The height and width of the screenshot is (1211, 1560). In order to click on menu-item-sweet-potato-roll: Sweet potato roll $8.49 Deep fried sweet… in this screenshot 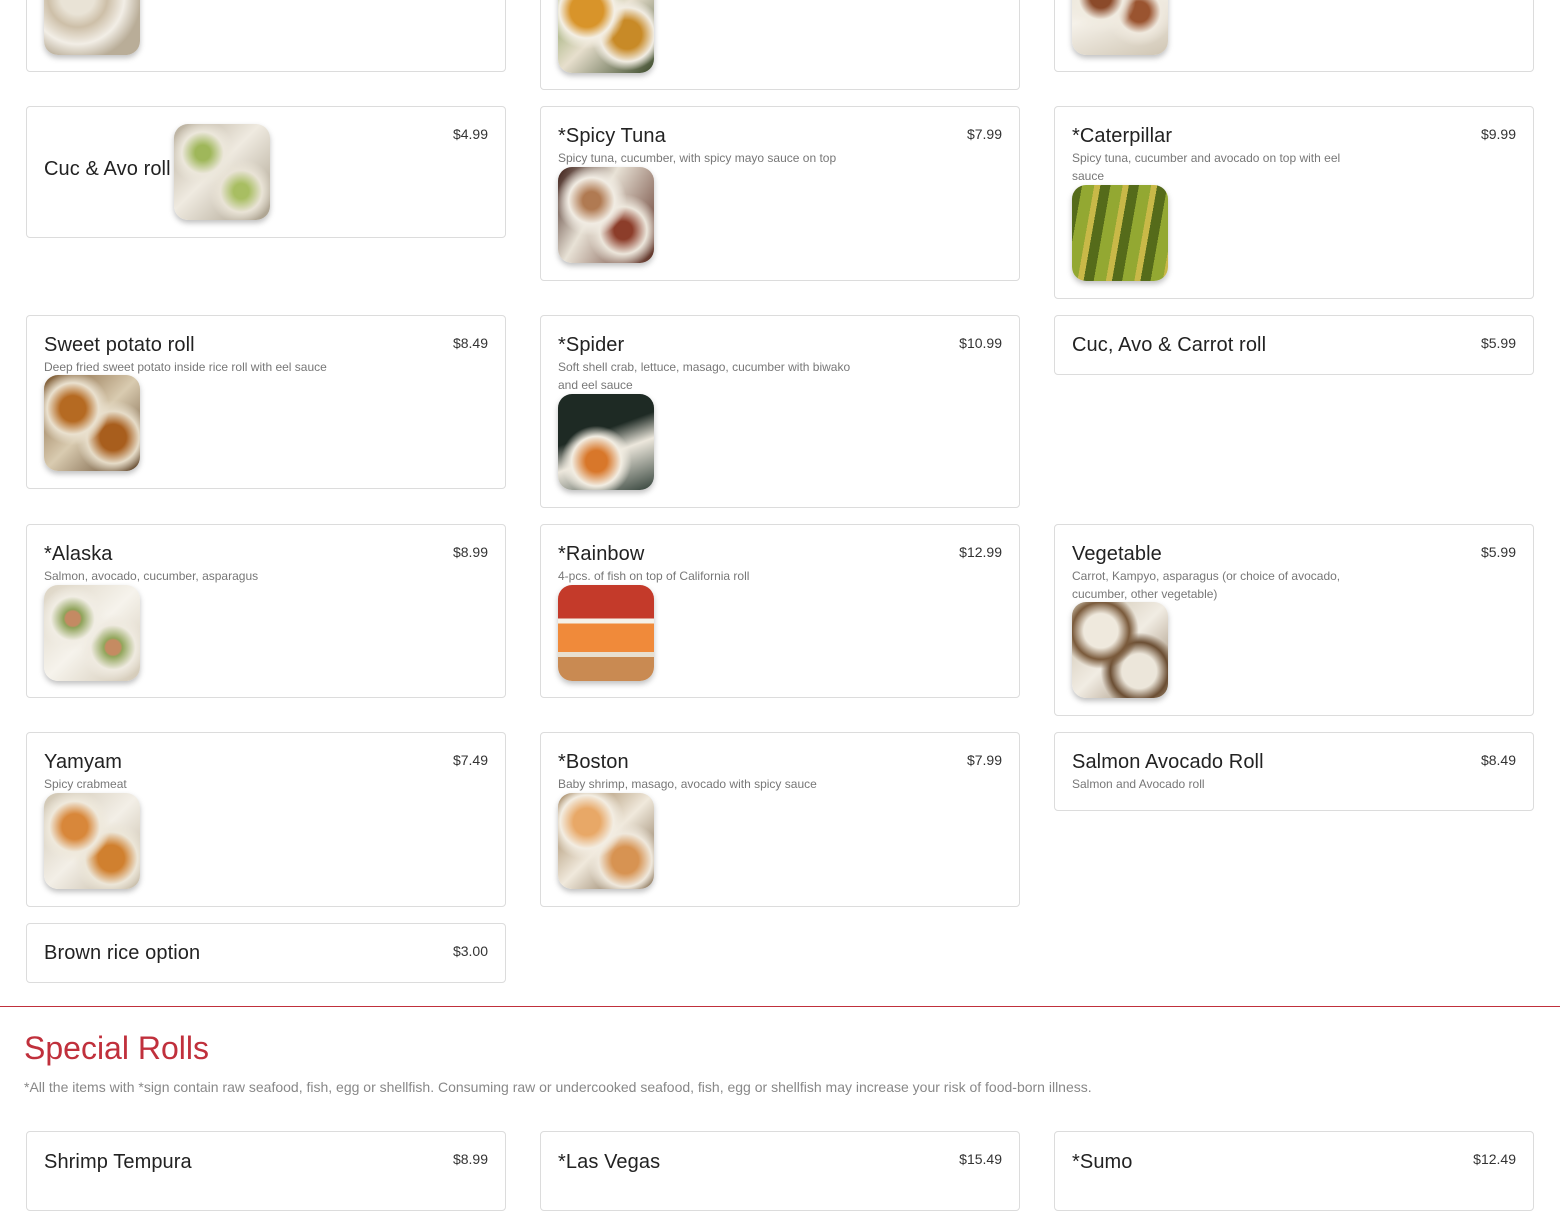, I will do `click(266, 402)`.